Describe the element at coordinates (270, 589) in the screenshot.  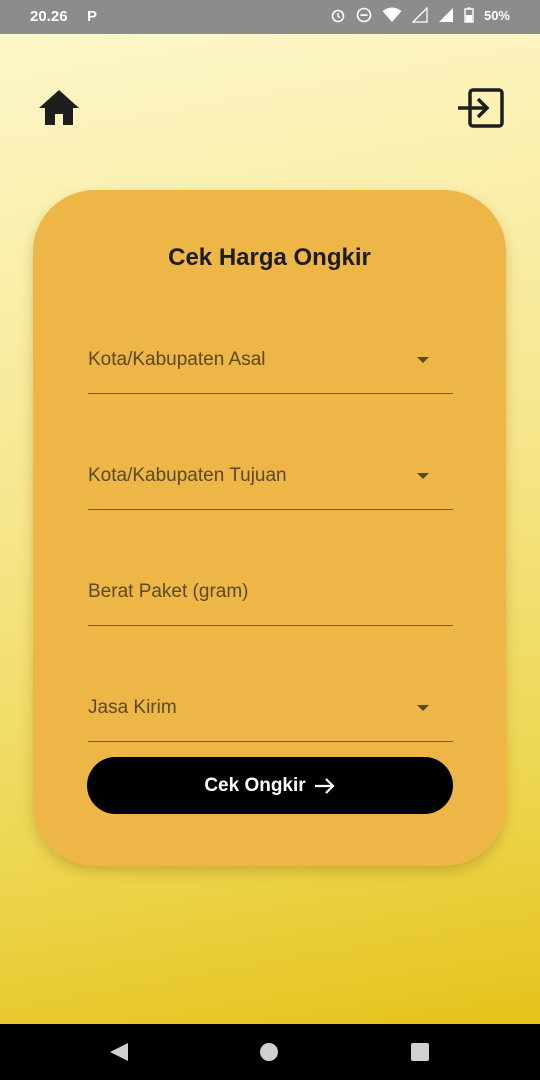
I see `package-weight-input: Berat Paket (gram)` at that location.